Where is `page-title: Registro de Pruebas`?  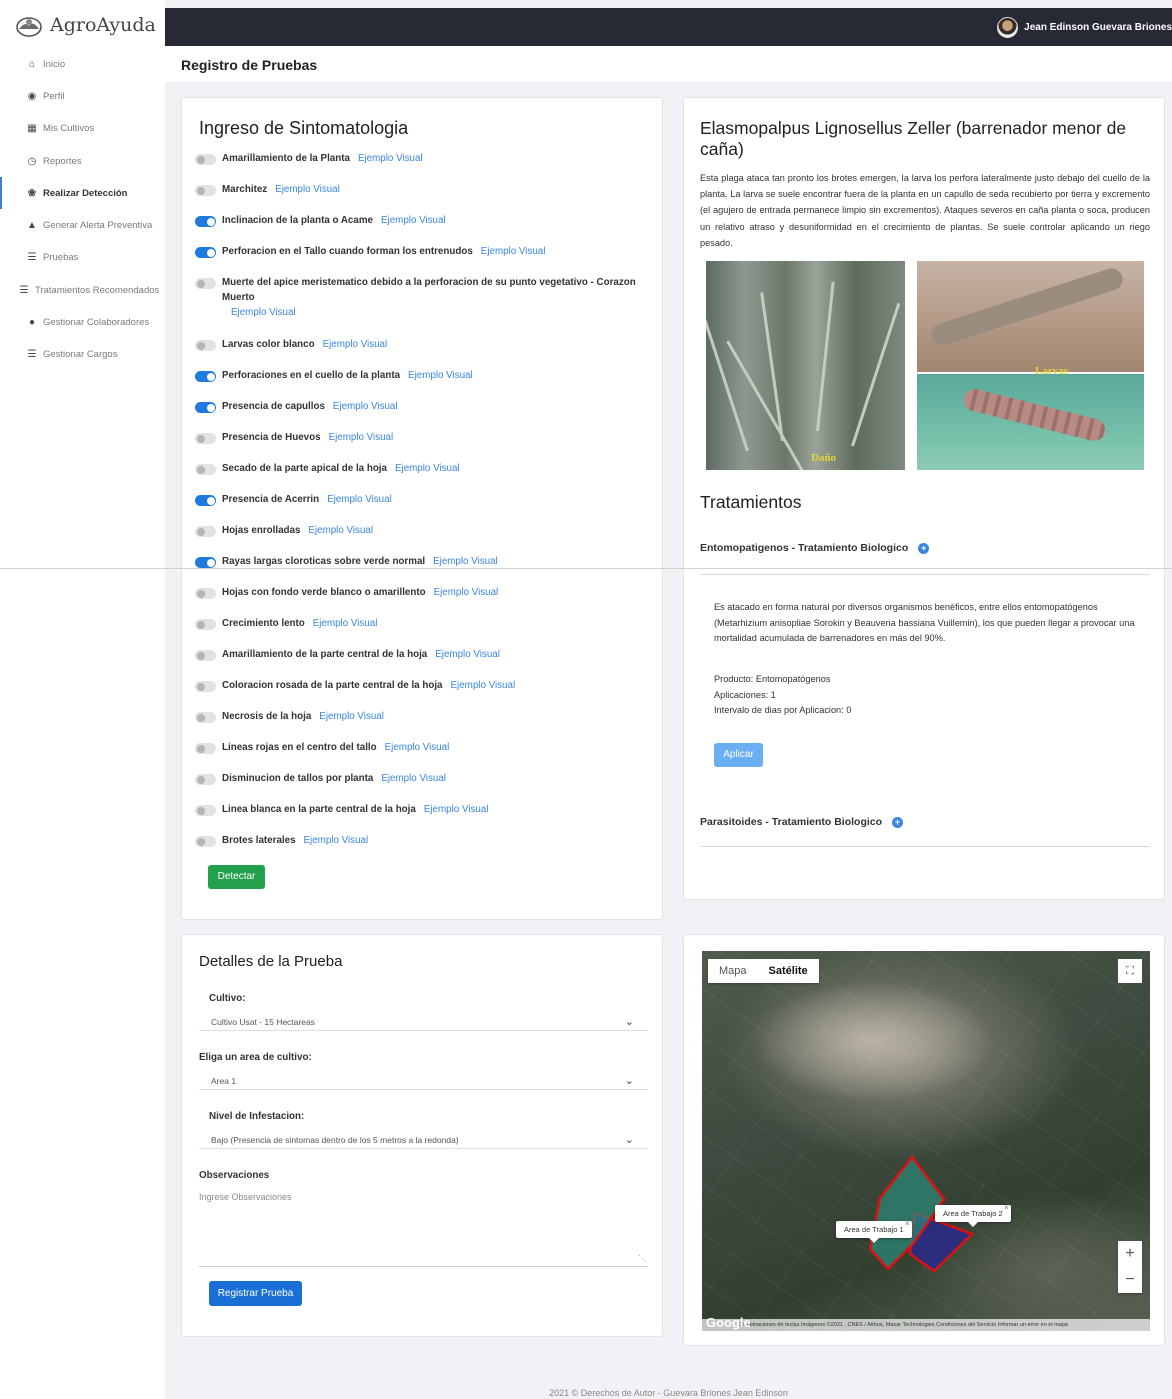
page-title: Registro de Pruebas is located at coordinates (249, 65).